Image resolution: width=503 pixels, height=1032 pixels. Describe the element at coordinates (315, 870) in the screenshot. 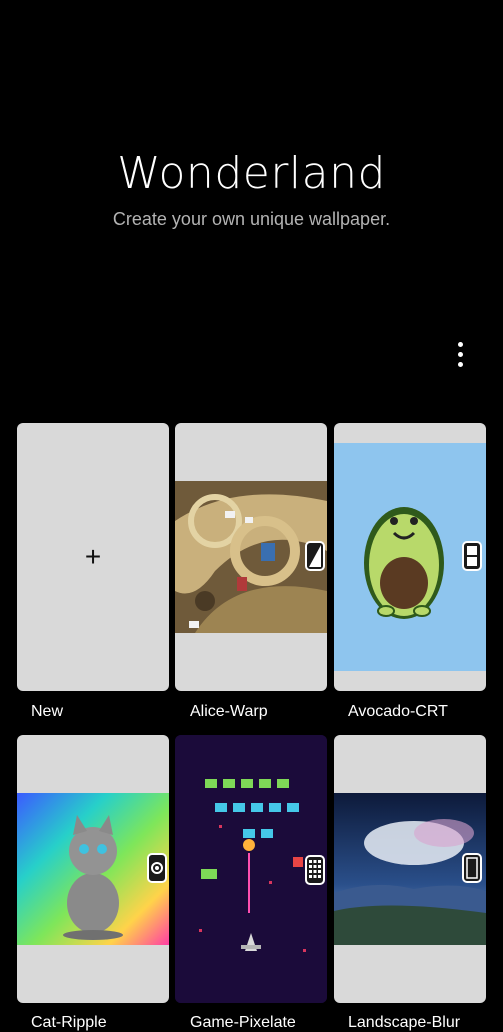

I see `pixel-grid-icon` at that location.